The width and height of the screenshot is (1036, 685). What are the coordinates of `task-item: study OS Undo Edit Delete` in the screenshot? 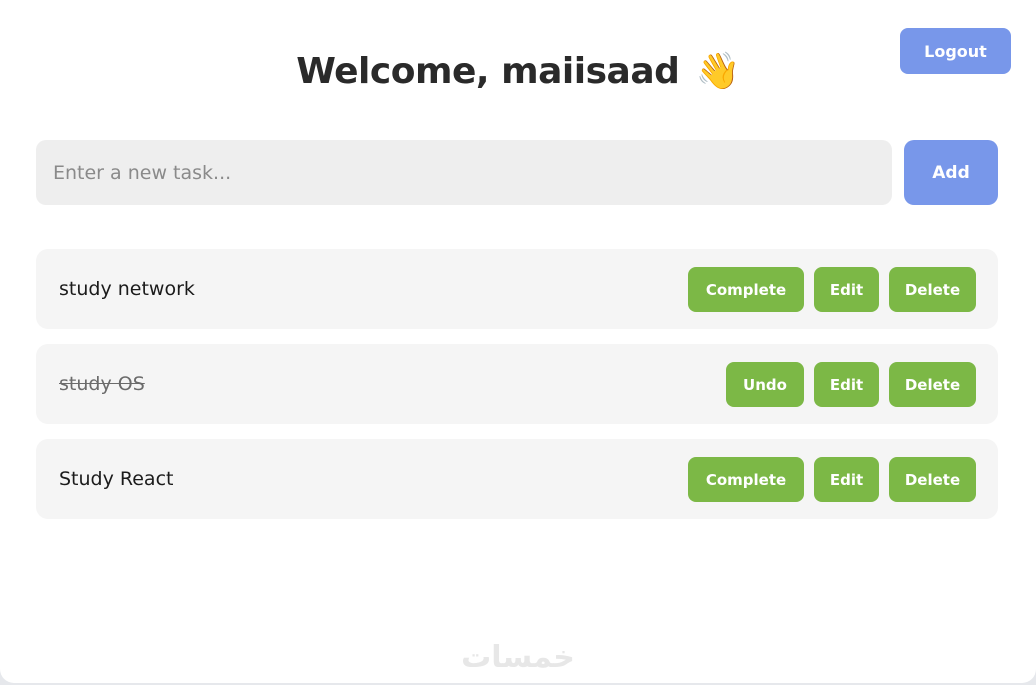 It's located at (517, 384).